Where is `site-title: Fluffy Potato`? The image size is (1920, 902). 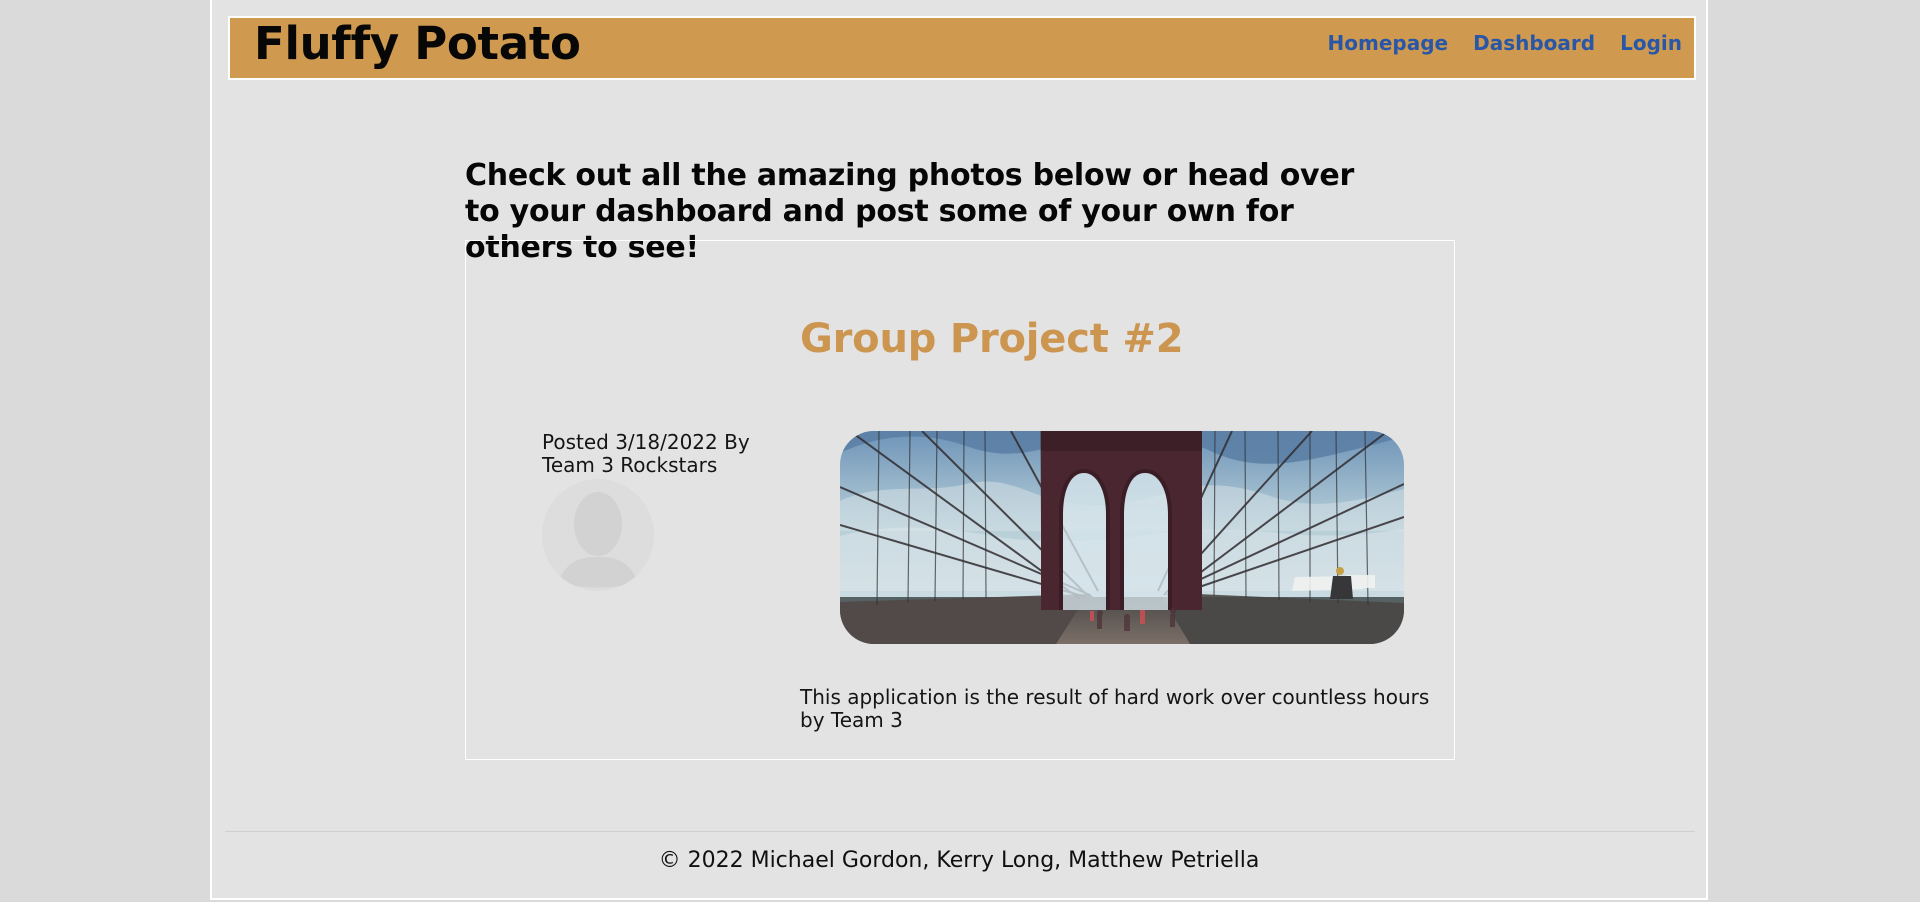 site-title: Fluffy Potato is located at coordinates (417, 43).